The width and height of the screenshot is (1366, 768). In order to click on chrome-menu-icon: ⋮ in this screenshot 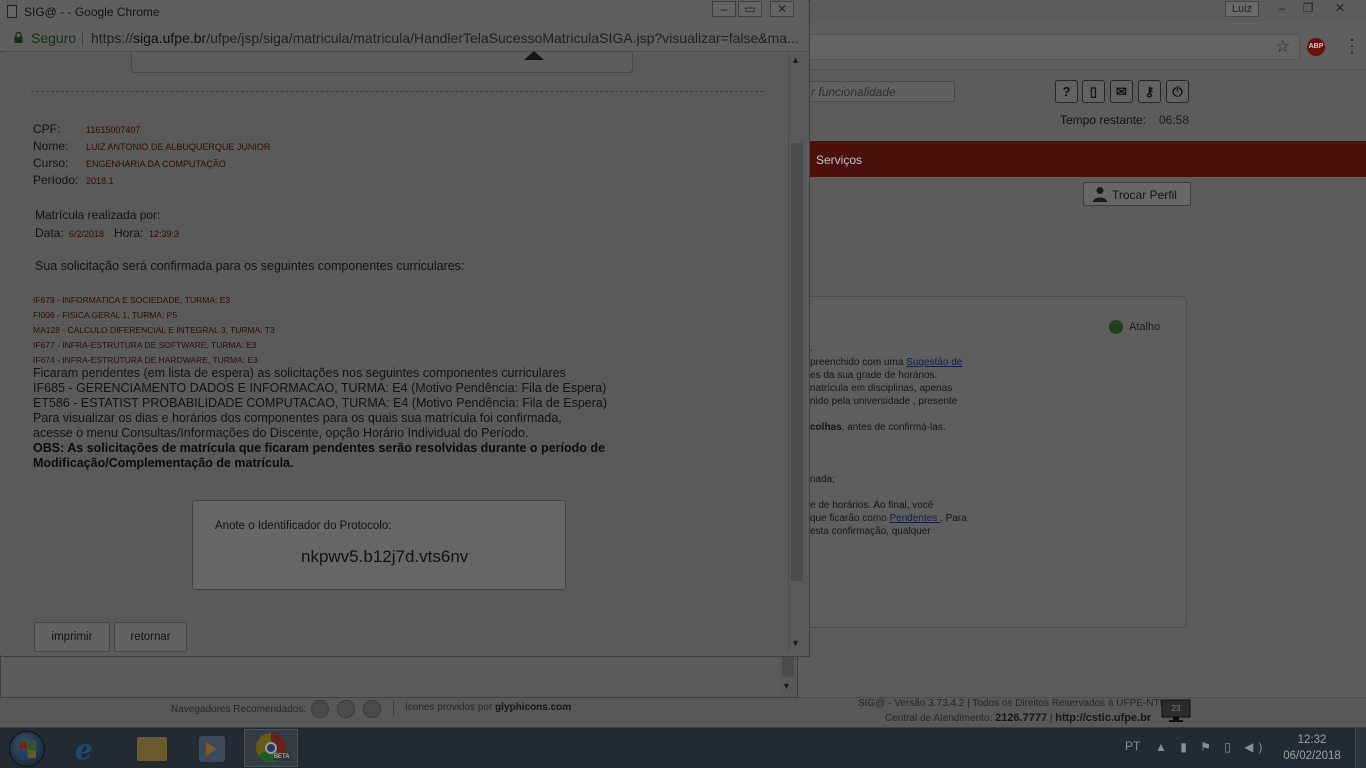, I will do `click(1352, 46)`.